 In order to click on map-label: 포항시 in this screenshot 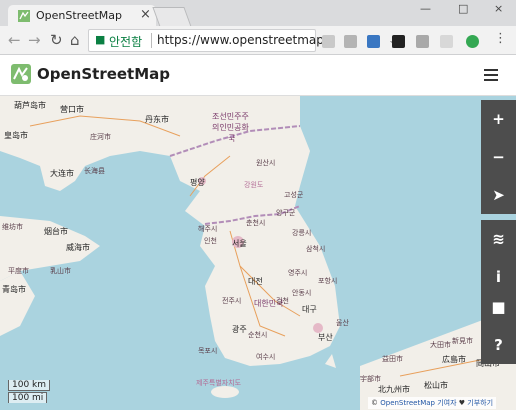, I will do `click(328, 281)`.